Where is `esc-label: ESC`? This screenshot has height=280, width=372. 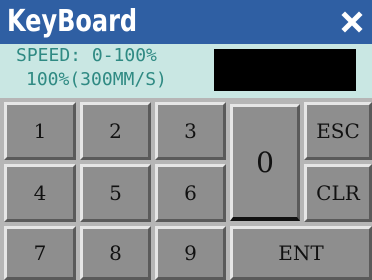 esc-label: ESC is located at coordinates (338, 131).